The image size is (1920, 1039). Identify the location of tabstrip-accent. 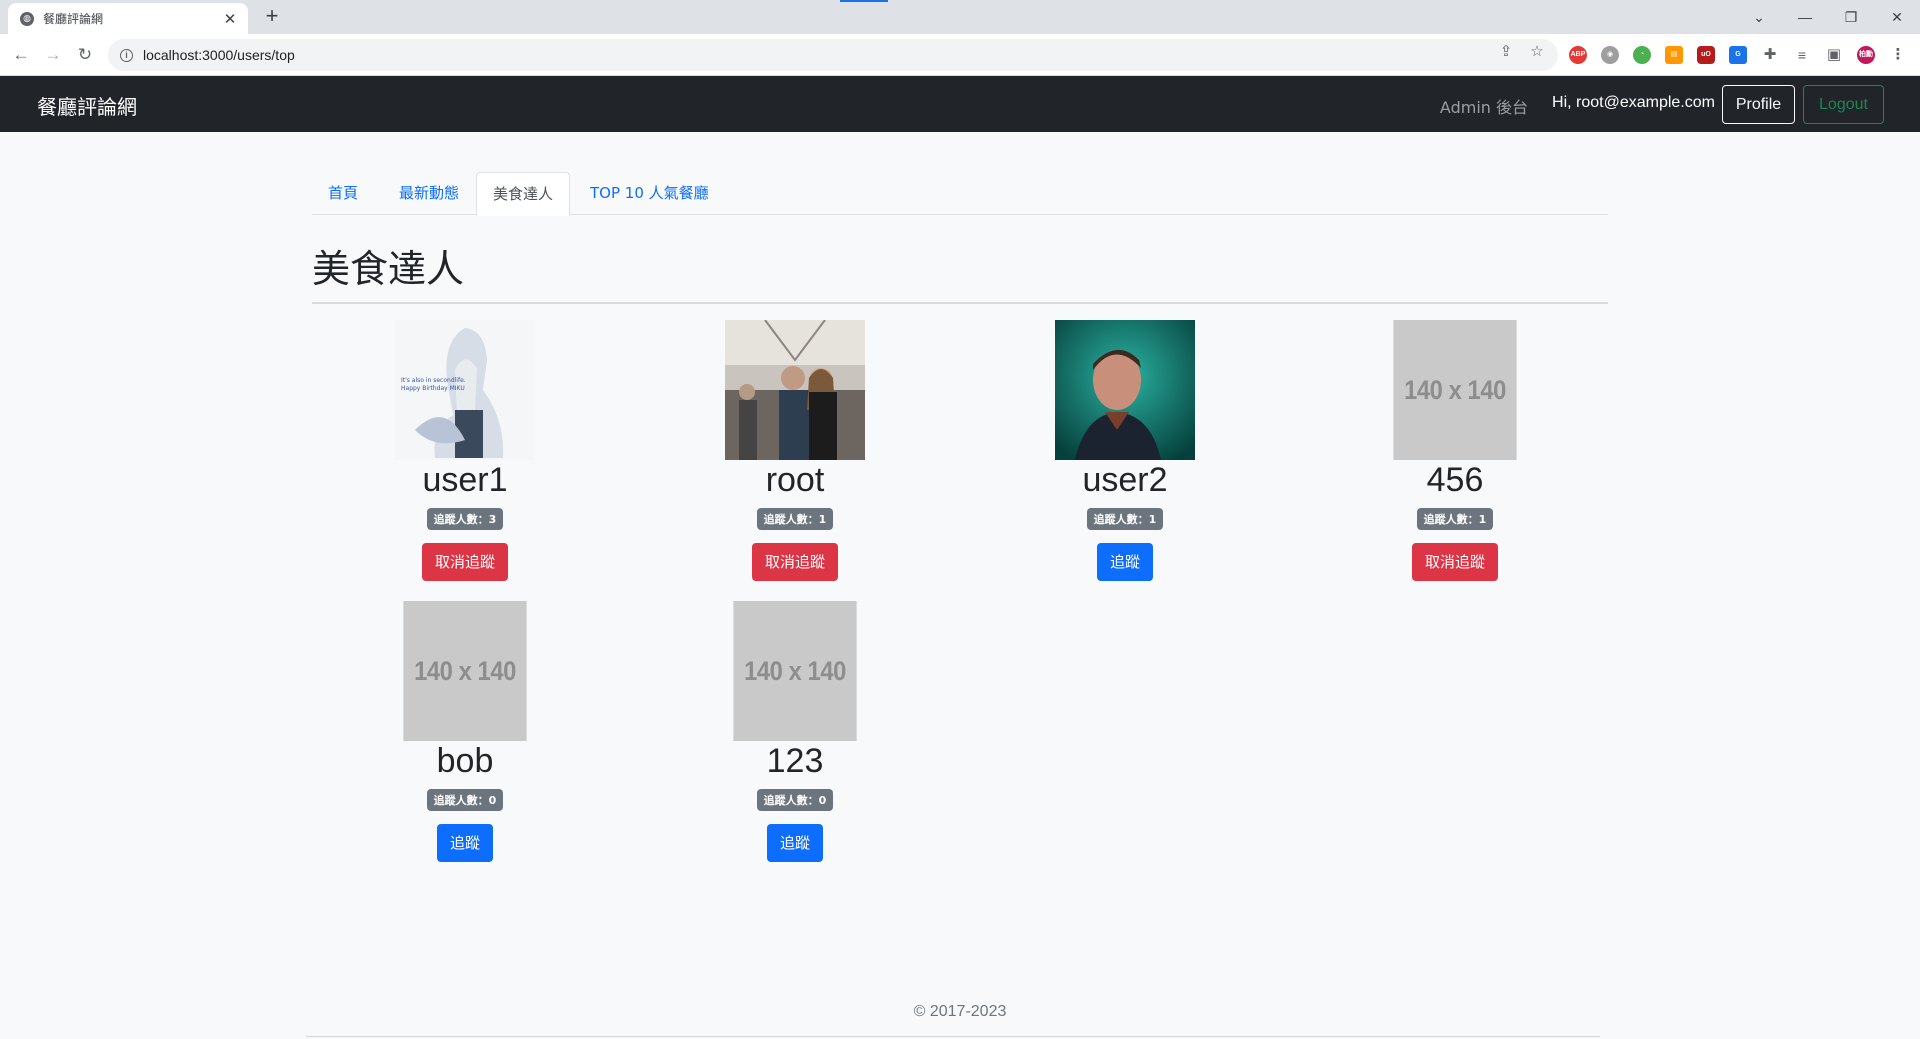
(864, 1).